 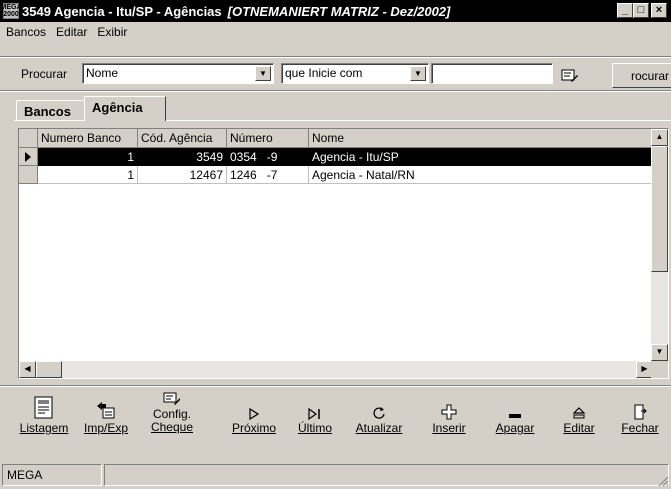 What do you see at coordinates (481, 175) in the screenshot?
I see `cell-nome: Agencia - Natal/RN` at bounding box center [481, 175].